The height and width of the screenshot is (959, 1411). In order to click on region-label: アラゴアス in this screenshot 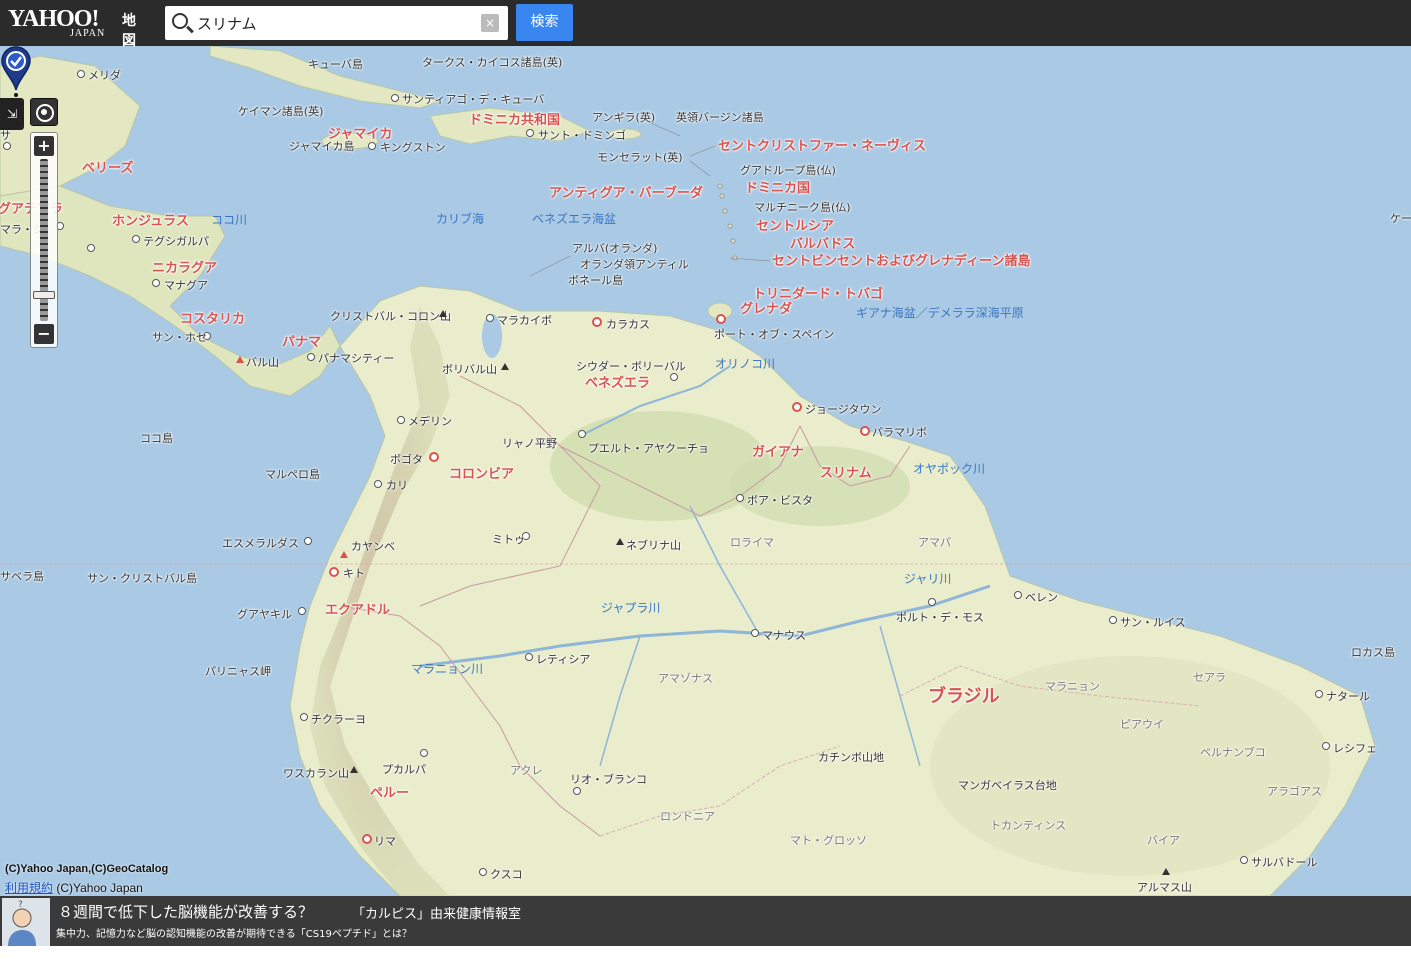, I will do `click(1294, 791)`.